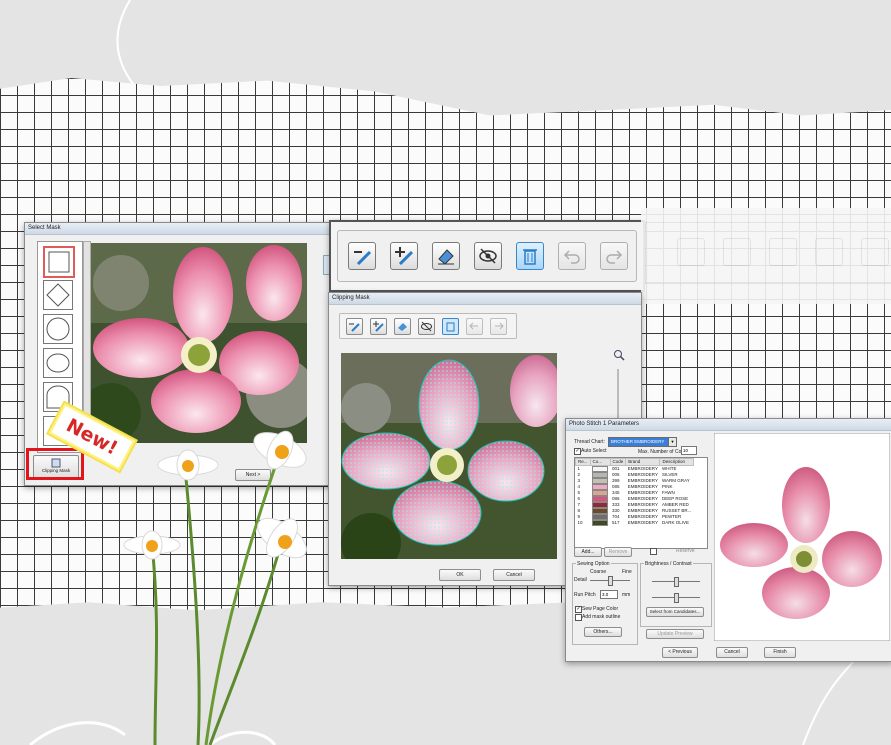  Describe the element at coordinates (619, 355) in the screenshot. I see `zoom-icon` at that location.